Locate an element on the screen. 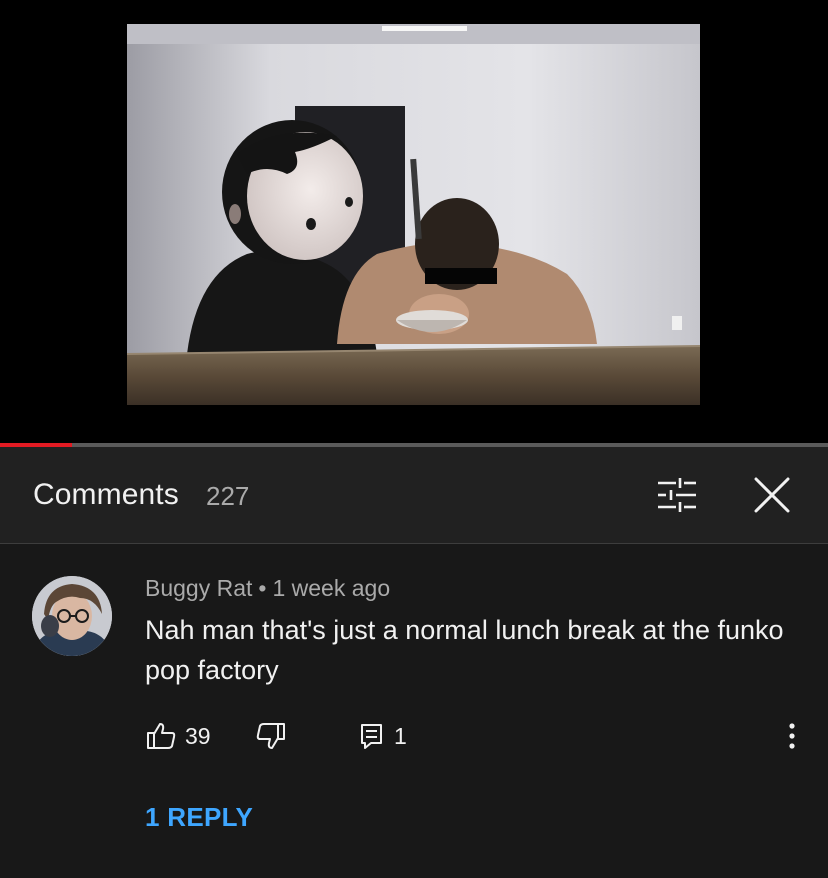 This screenshot has width=828, height=878. view-replies-link: 1 REPLY is located at coordinates (199, 817).